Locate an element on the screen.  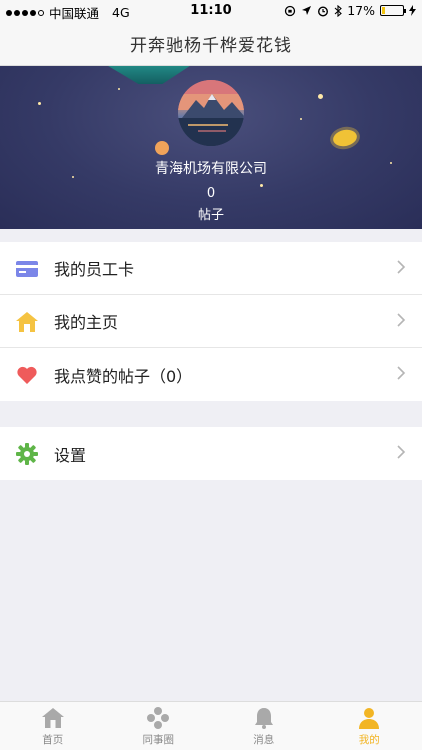
tab-bar: 首页 同事圈 消息 我的 is located at coordinates (211, 725).